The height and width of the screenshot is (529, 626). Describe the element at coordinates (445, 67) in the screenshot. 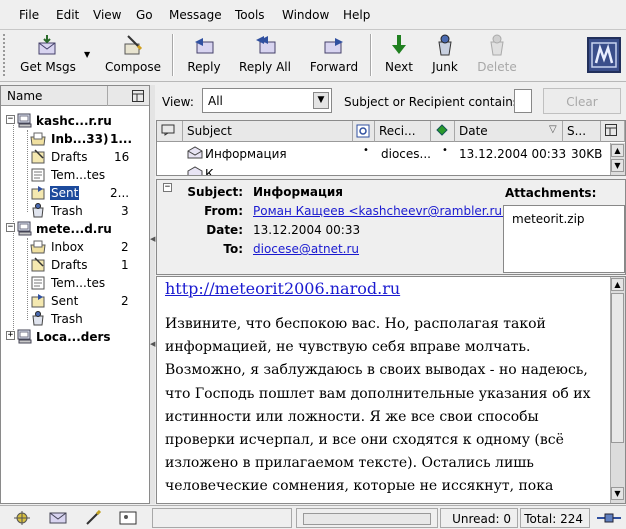

I see `junk-label: Junk` at that location.